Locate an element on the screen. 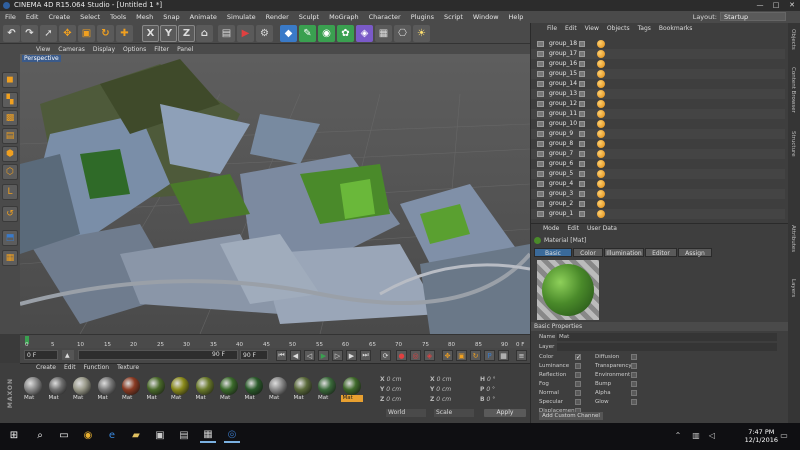 The height and width of the screenshot is (450, 800). object-row: group_13 is located at coordinates (658, 94).